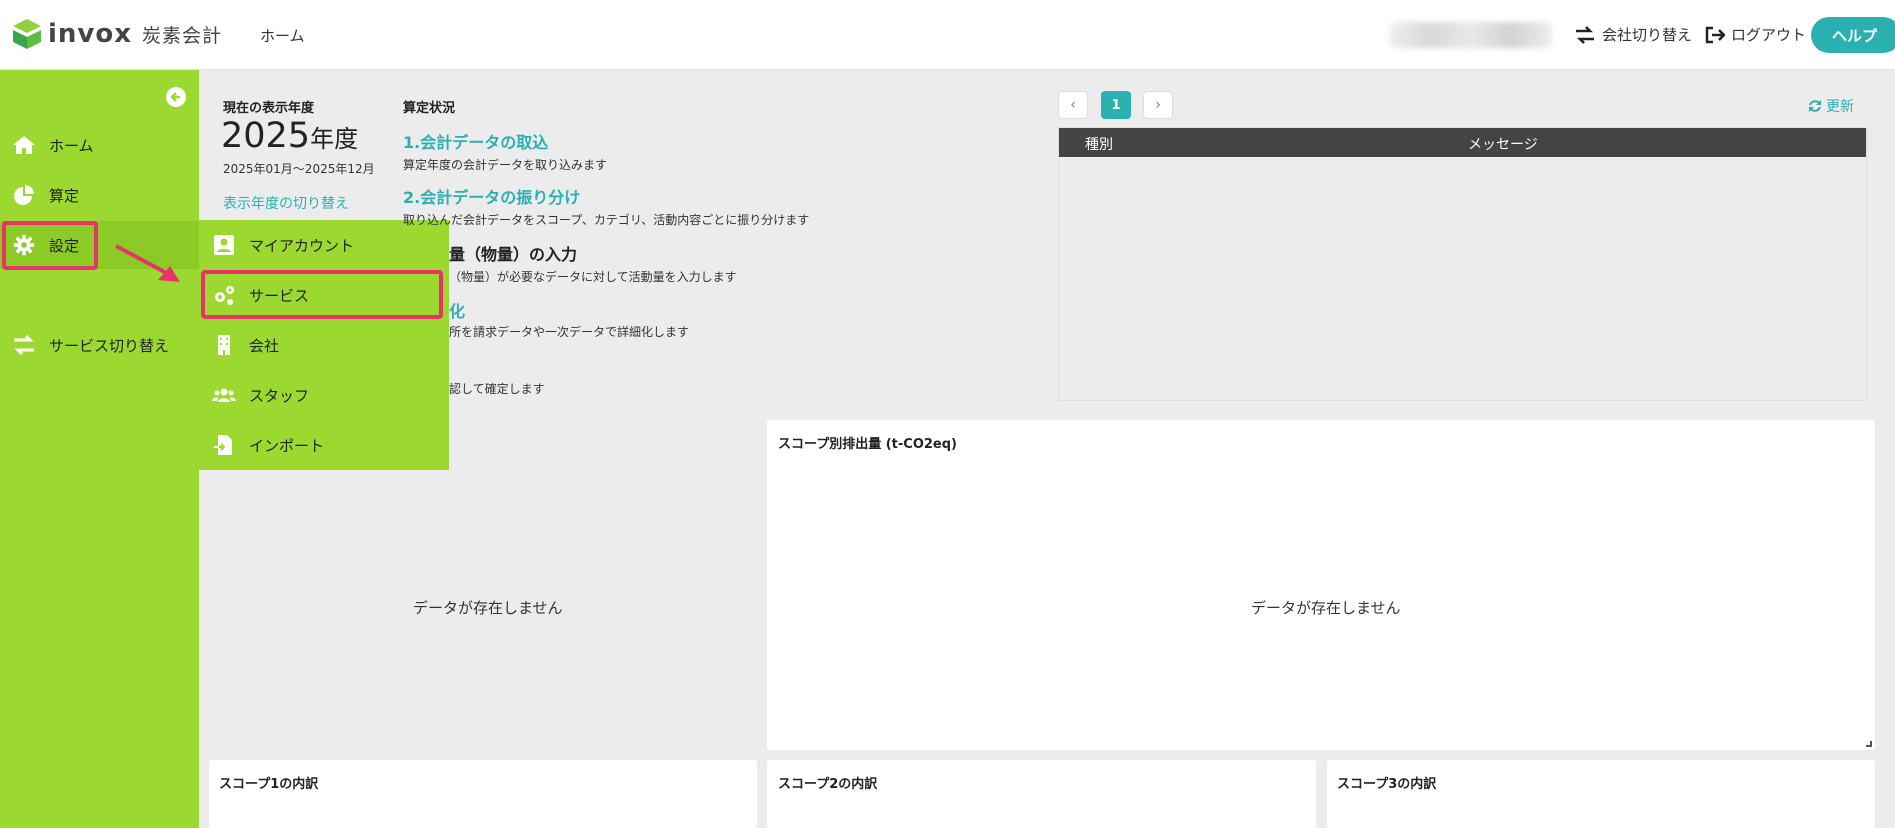  I want to click on arrow-left-icon, so click(175, 97).